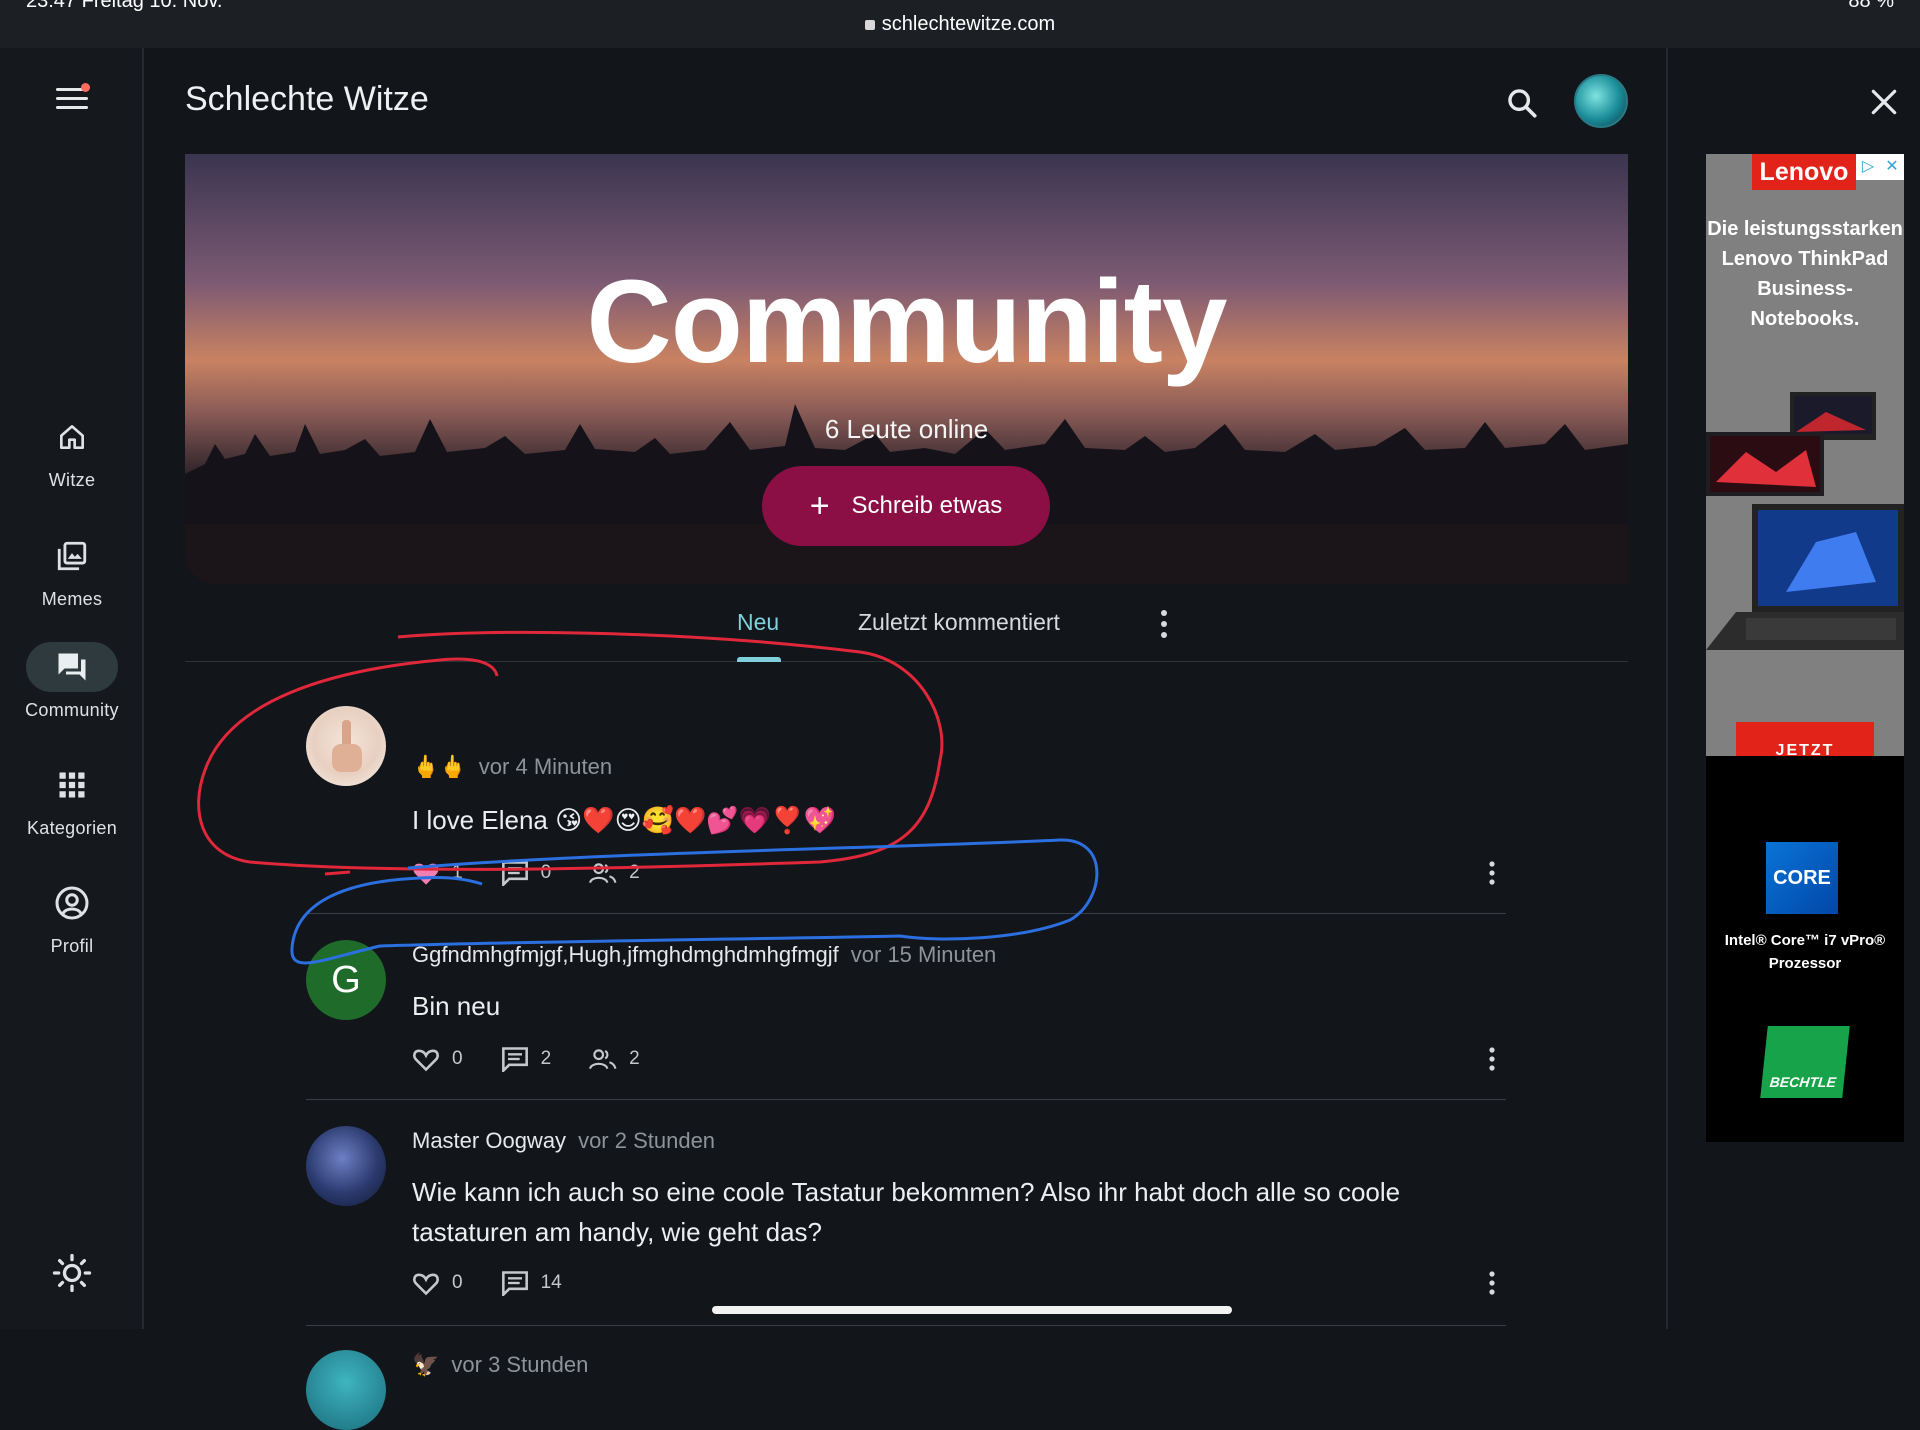 This screenshot has width=1920, height=1430. I want to click on notification-dot, so click(85, 87).